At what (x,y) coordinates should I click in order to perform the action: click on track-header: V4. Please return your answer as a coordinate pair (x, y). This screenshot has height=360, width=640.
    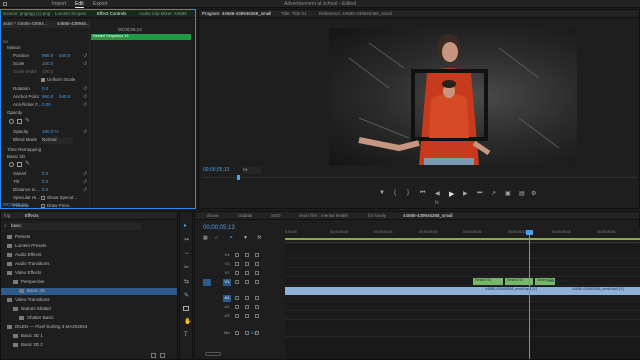
    Looking at the image, I should click on (240, 256).